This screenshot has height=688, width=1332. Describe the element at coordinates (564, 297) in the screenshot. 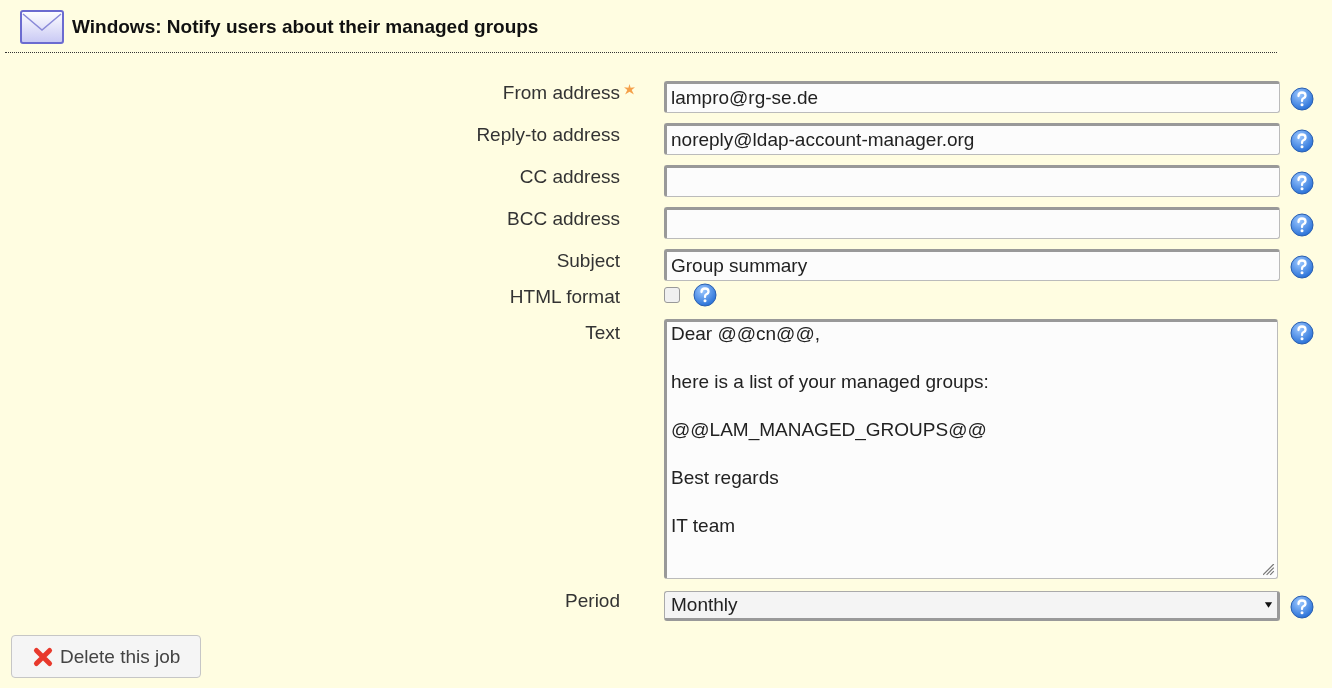

I see `field-label: HTML format` at that location.